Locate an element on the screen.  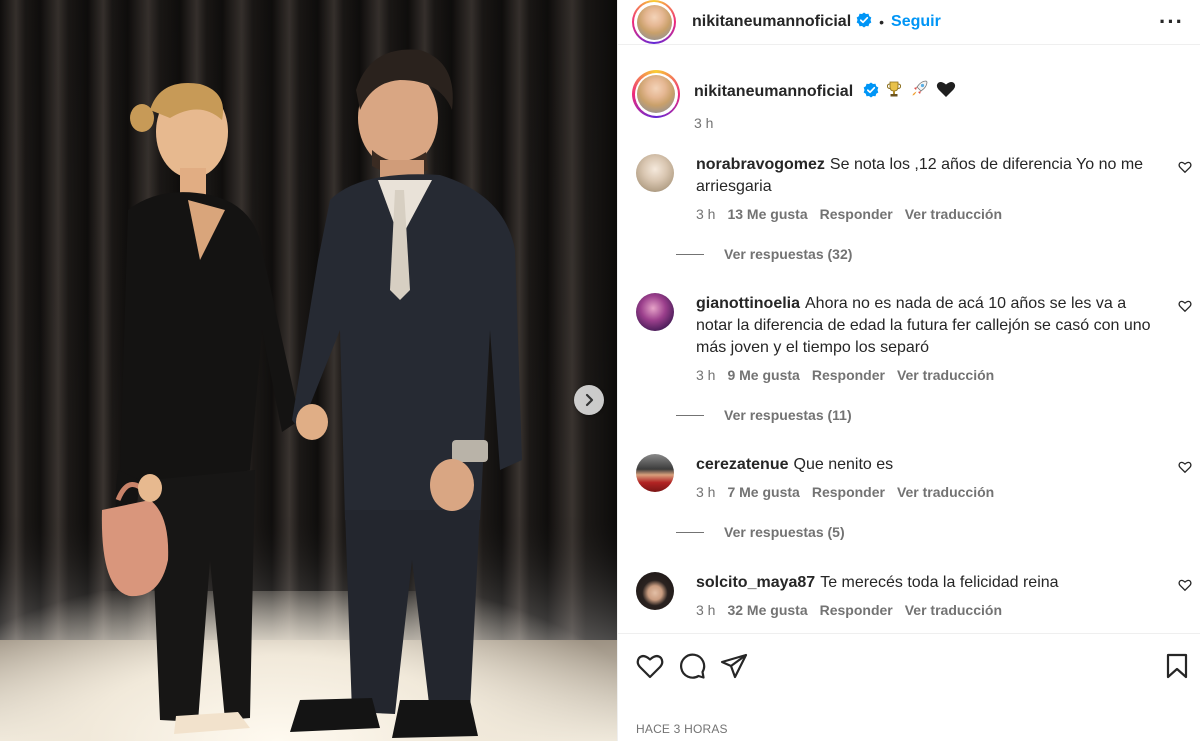
comment-username: norabravogomez is located at coordinates (760, 164).